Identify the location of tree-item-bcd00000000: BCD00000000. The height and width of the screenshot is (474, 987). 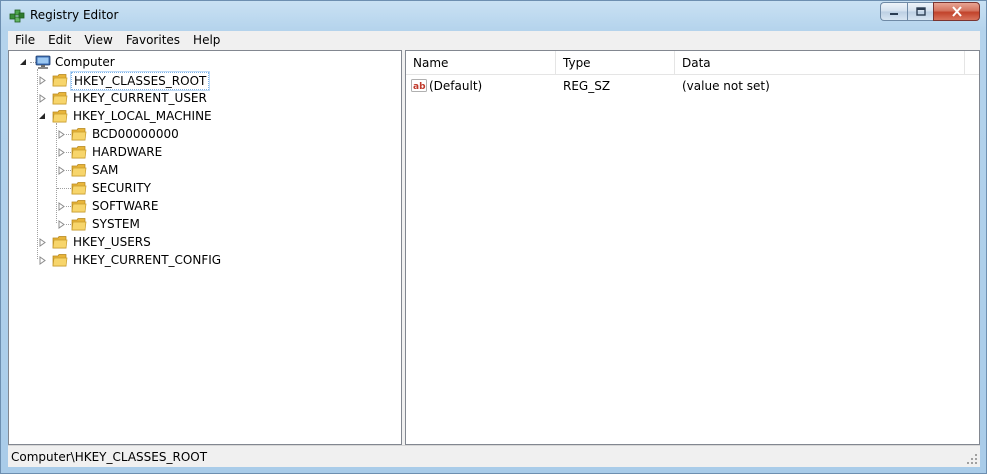
(204, 134).